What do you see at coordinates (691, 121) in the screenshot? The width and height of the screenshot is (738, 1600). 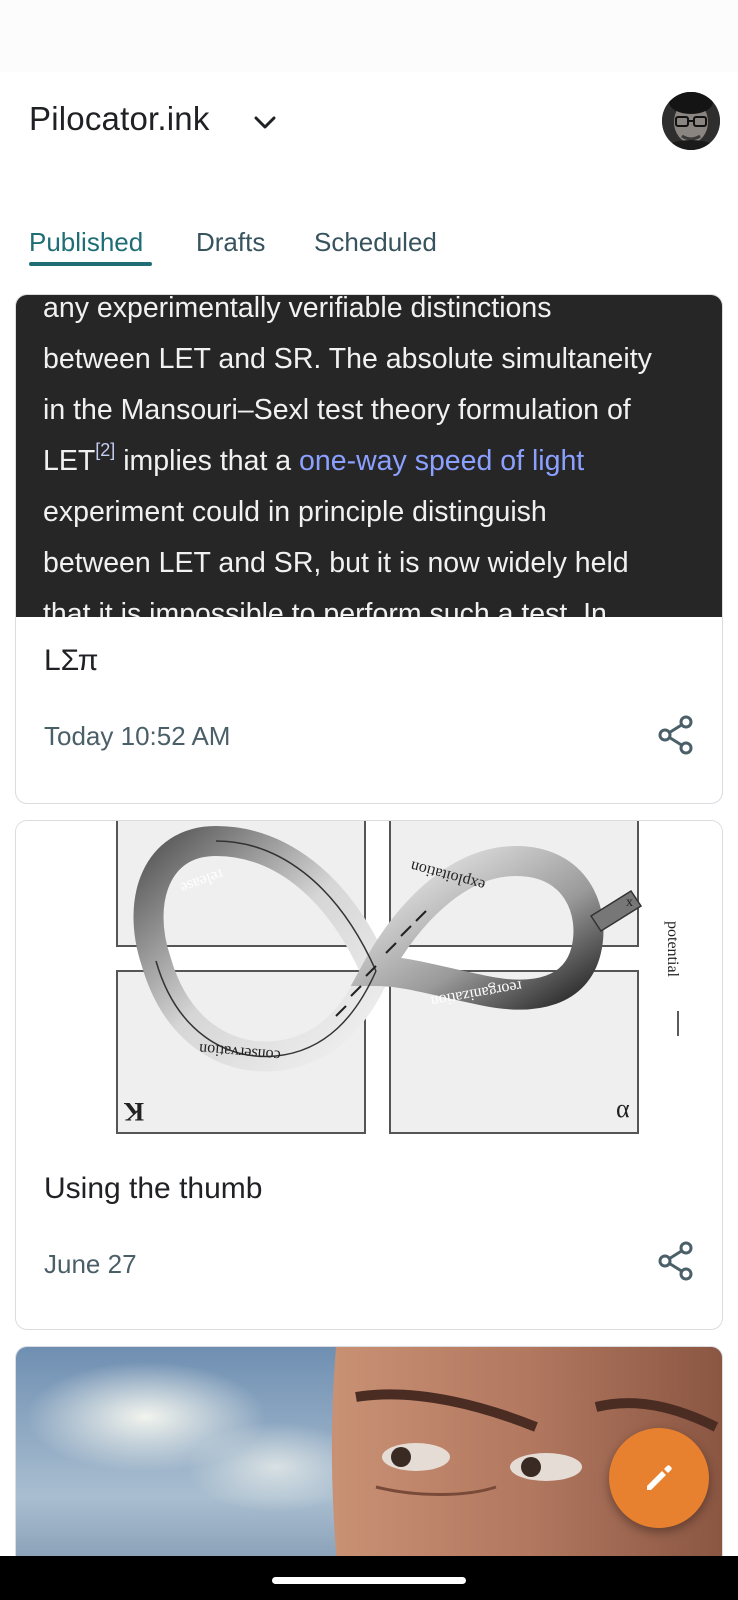 I see `avatar` at bounding box center [691, 121].